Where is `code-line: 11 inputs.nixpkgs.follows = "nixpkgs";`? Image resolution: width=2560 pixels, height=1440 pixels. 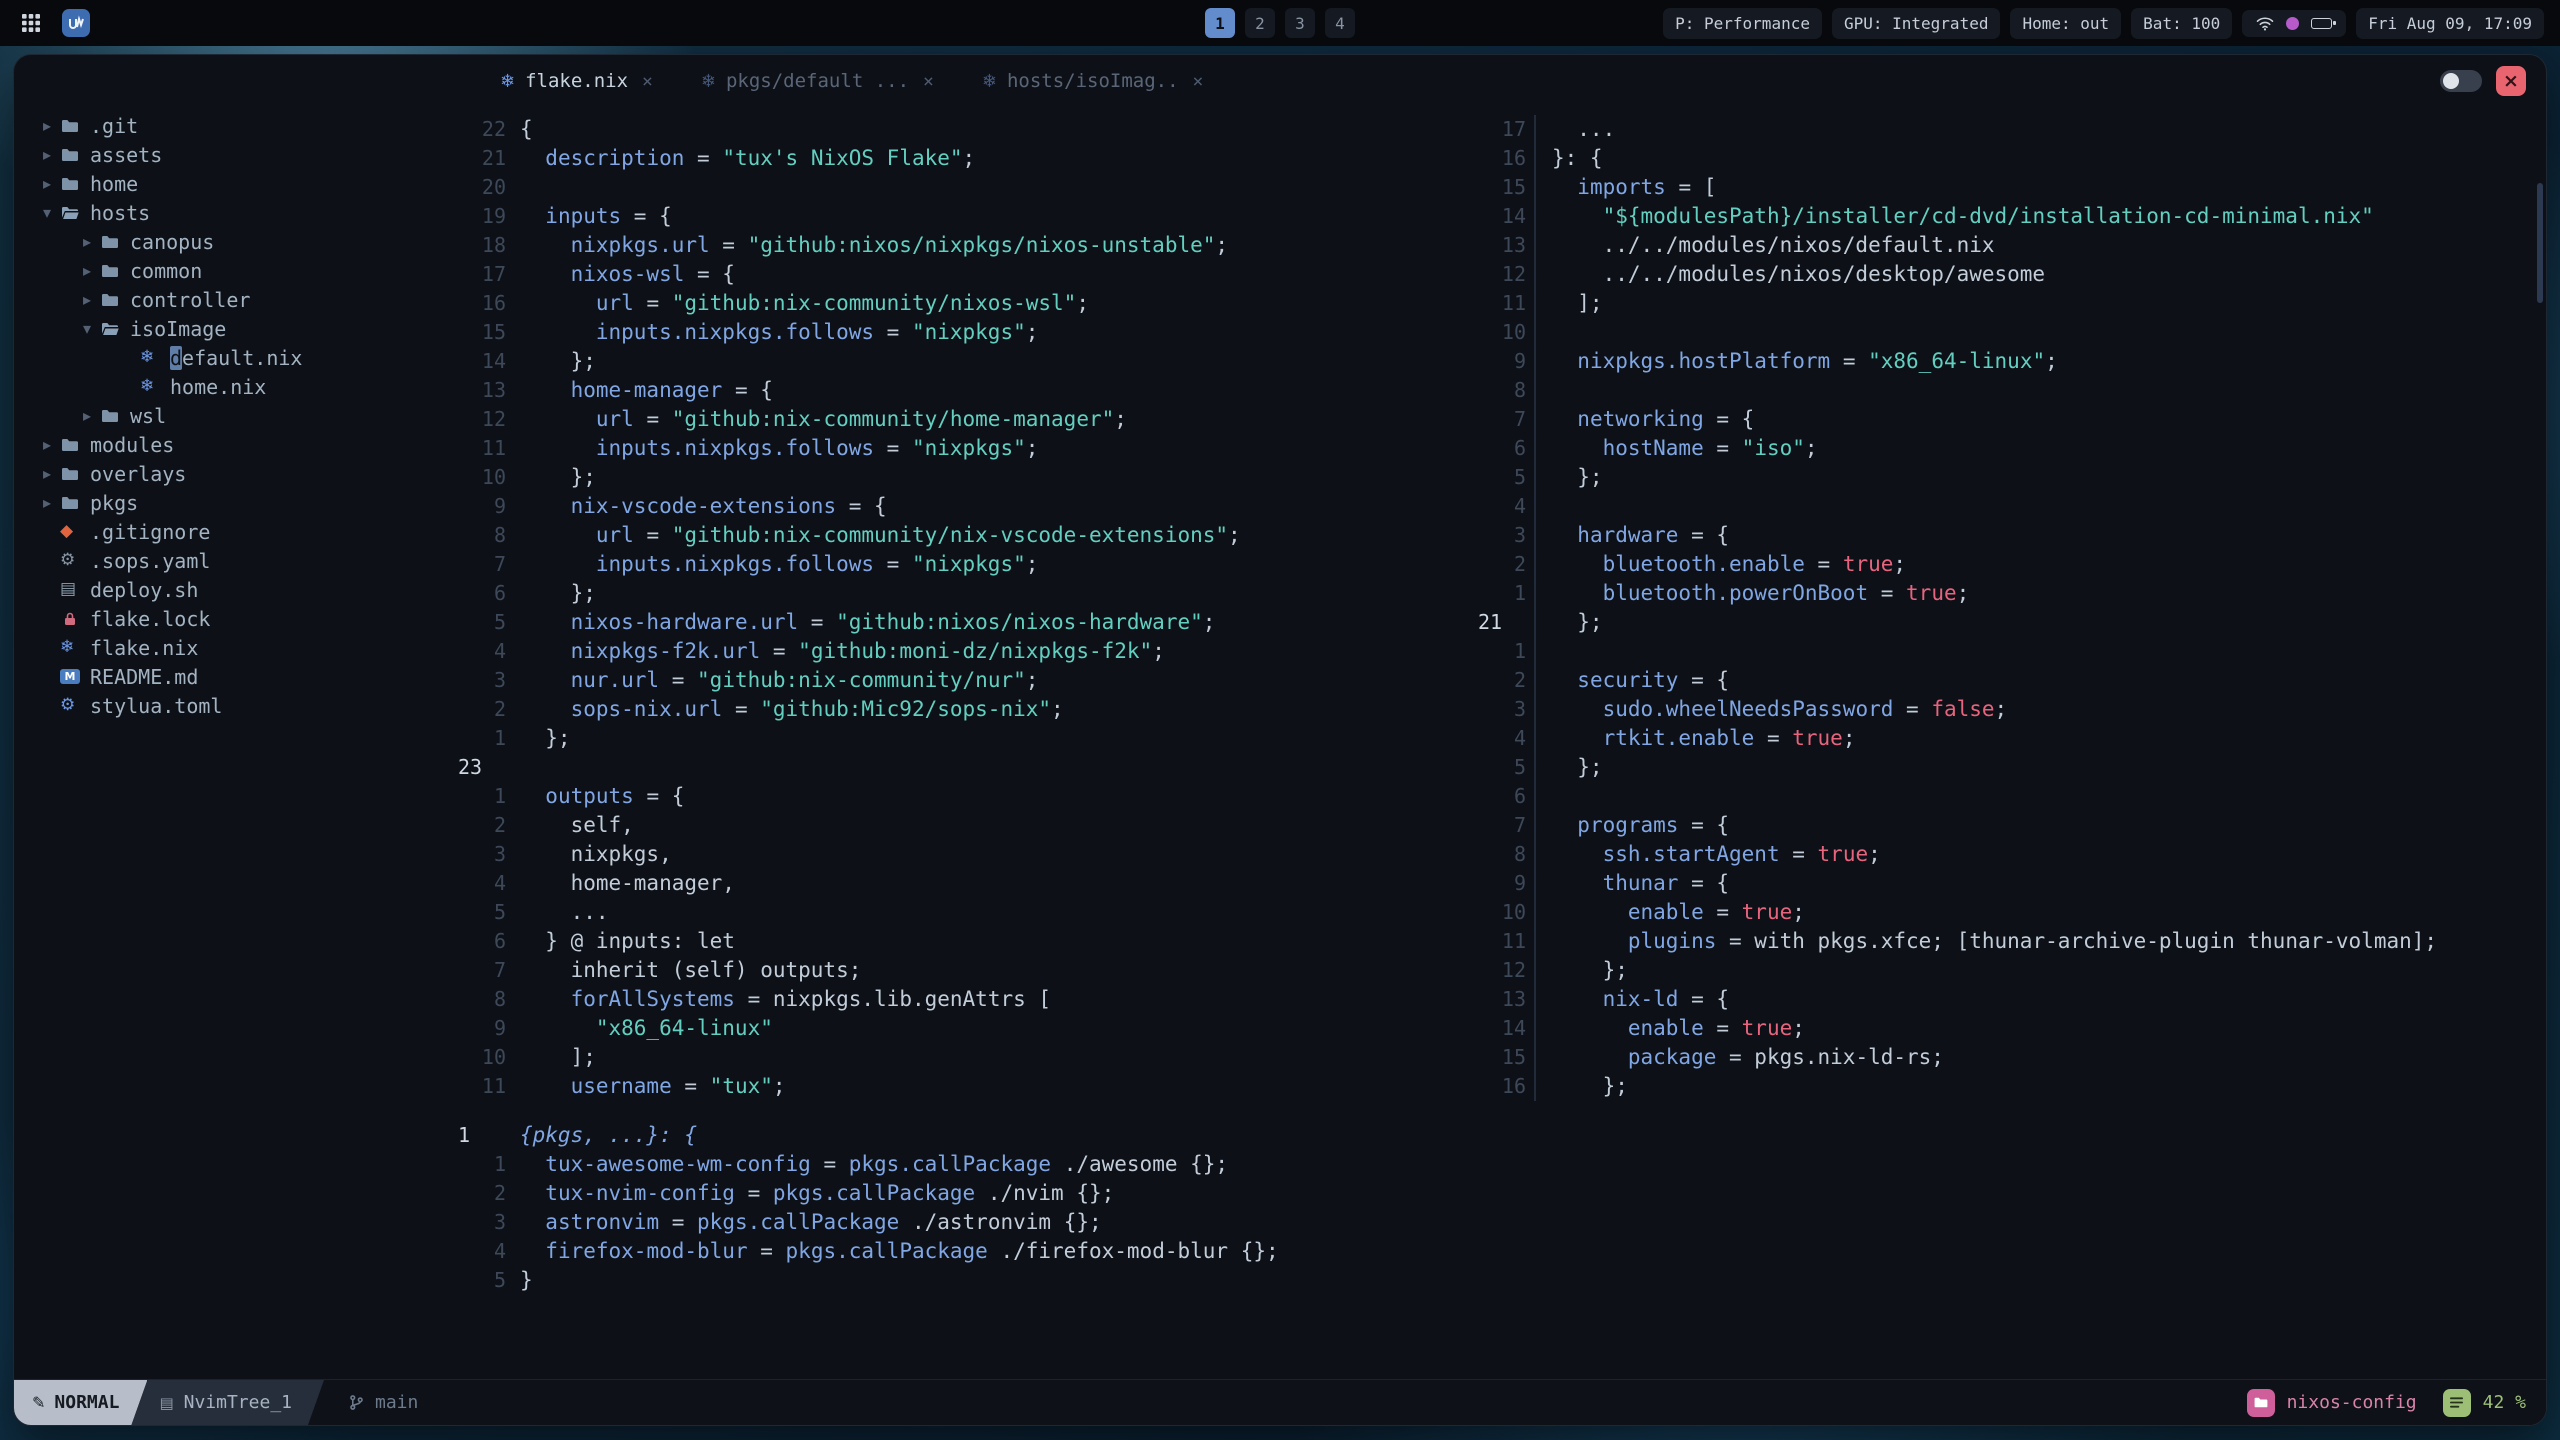 code-line: 11 inputs.nixpkgs.follows = "nixpkgs"; is located at coordinates (960, 448).